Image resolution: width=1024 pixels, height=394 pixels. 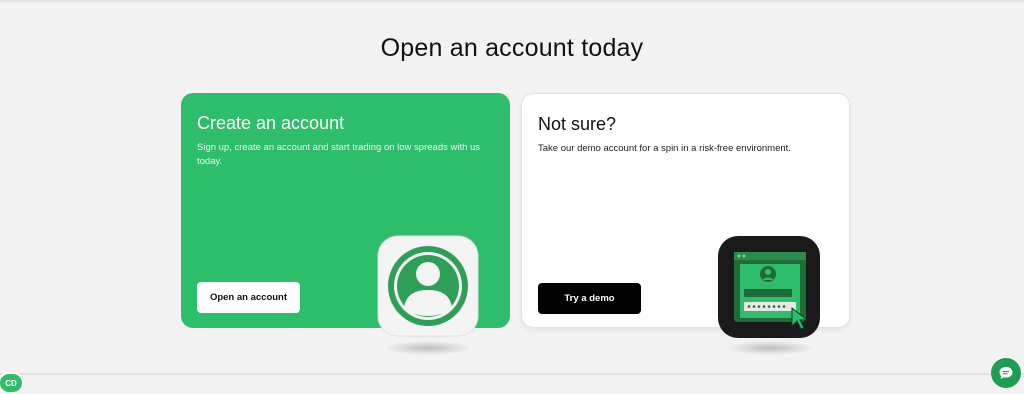 What do you see at coordinates (512, 374) in the screenshot?
I see `bottom-divider` at bounding box center [512, 374].